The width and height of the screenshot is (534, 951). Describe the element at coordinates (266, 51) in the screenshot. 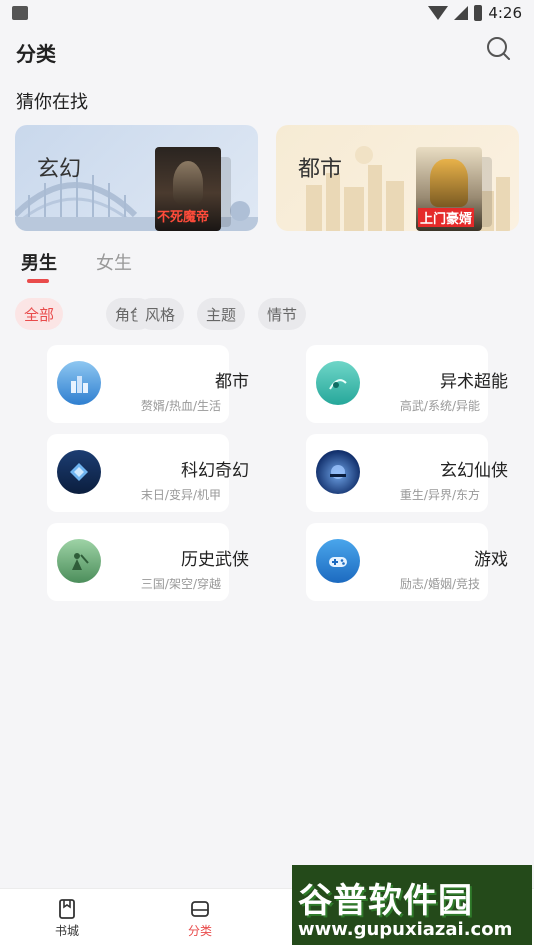

I see `header: 分类` at that location.